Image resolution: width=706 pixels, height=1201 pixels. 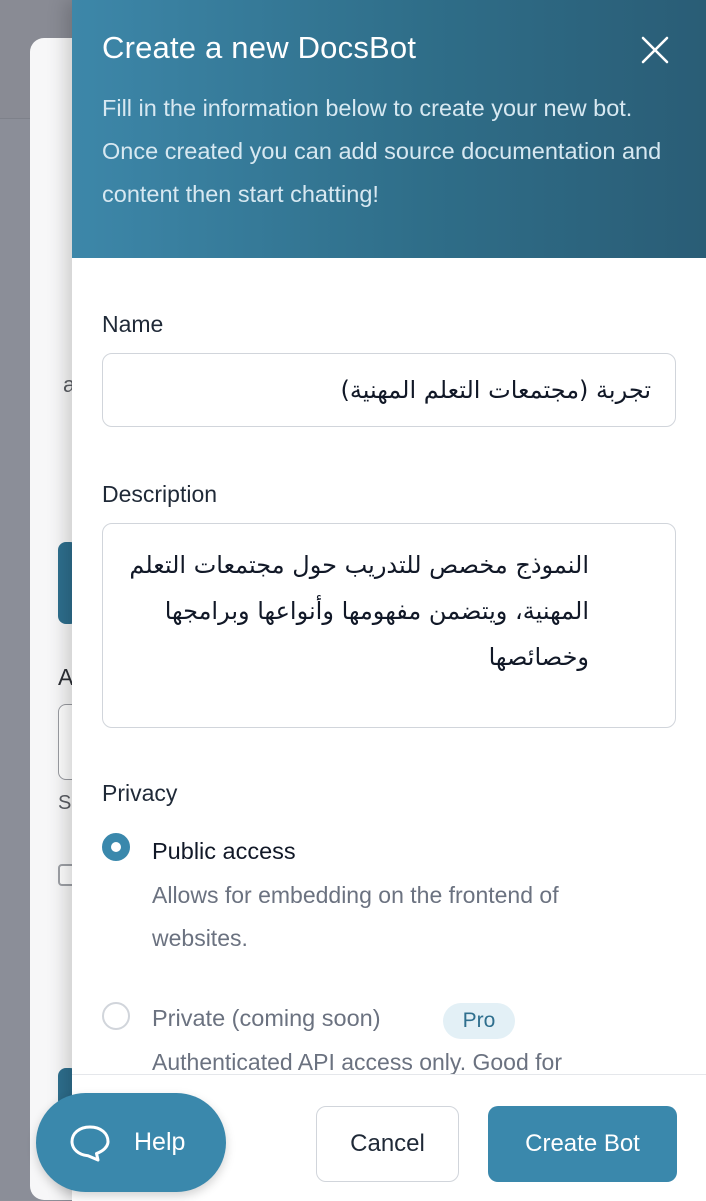 What do you see at coordinates (131, 1142) in the screenshot?
I see `help-button: Help` at bounding box center [131, 1142].